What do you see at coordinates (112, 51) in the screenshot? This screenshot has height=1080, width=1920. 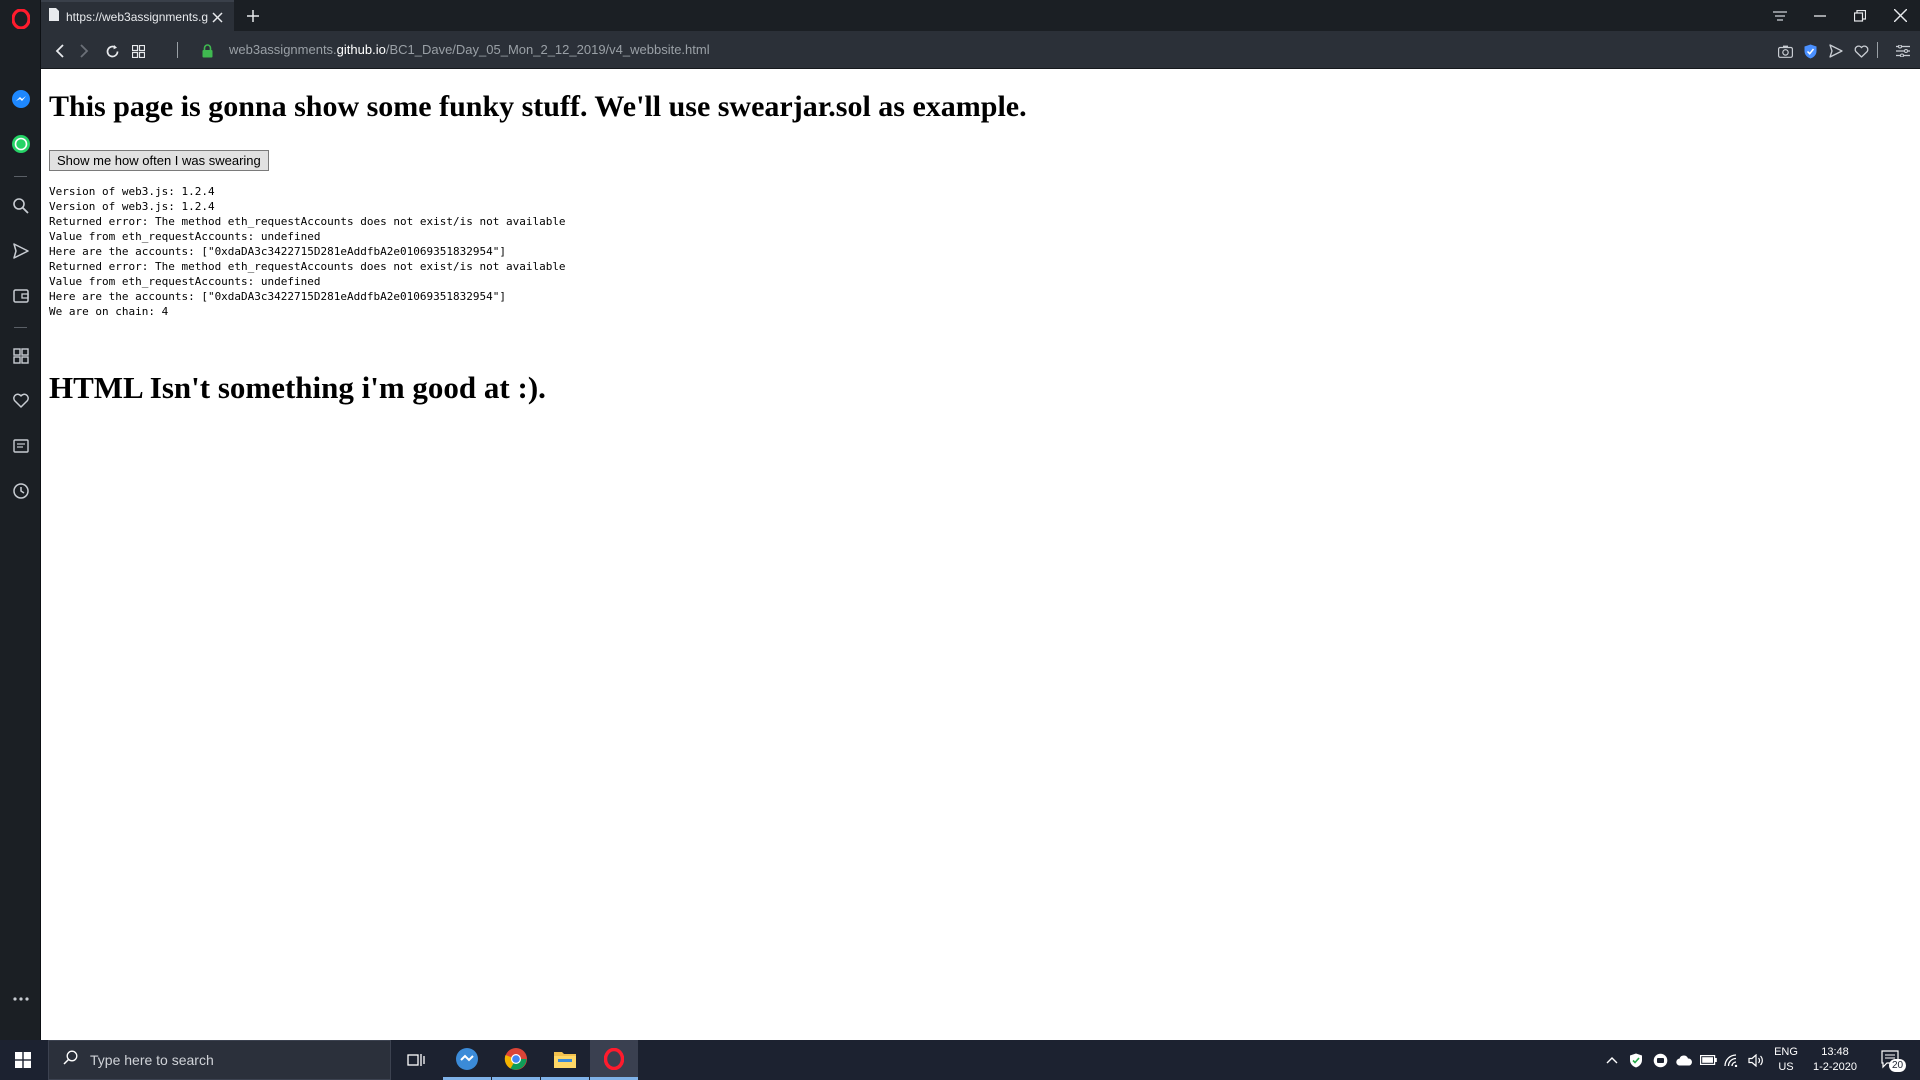 I see `reload-button` at bounding box center [112, 51].